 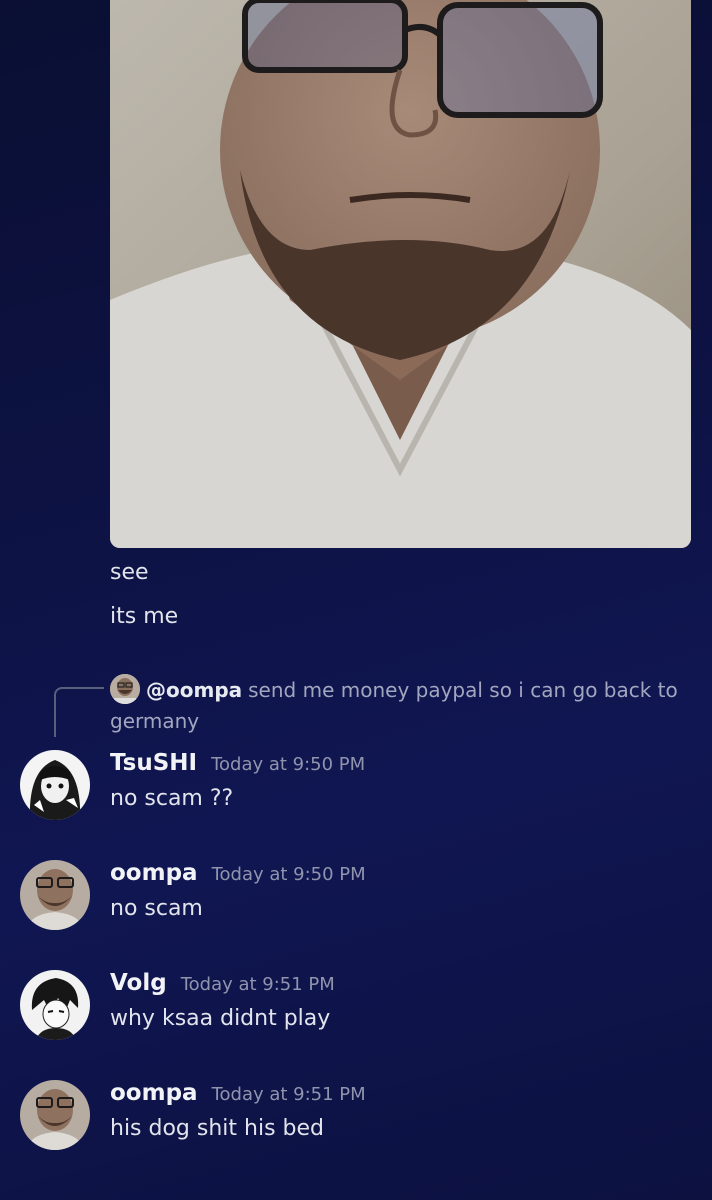 I want to click on reply-connector, so click(x=79, y=712).